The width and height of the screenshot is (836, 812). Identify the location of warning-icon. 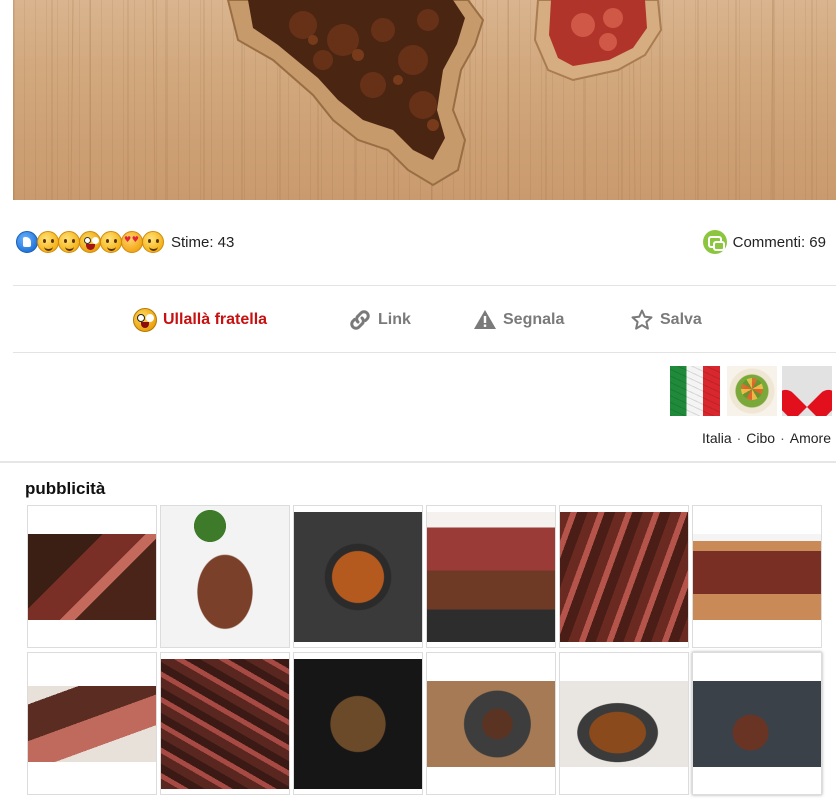
(485, 320).